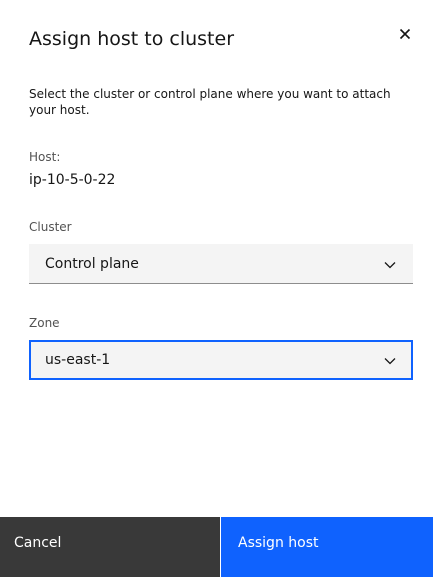  I want to click on close-icon, so click(405, 34).